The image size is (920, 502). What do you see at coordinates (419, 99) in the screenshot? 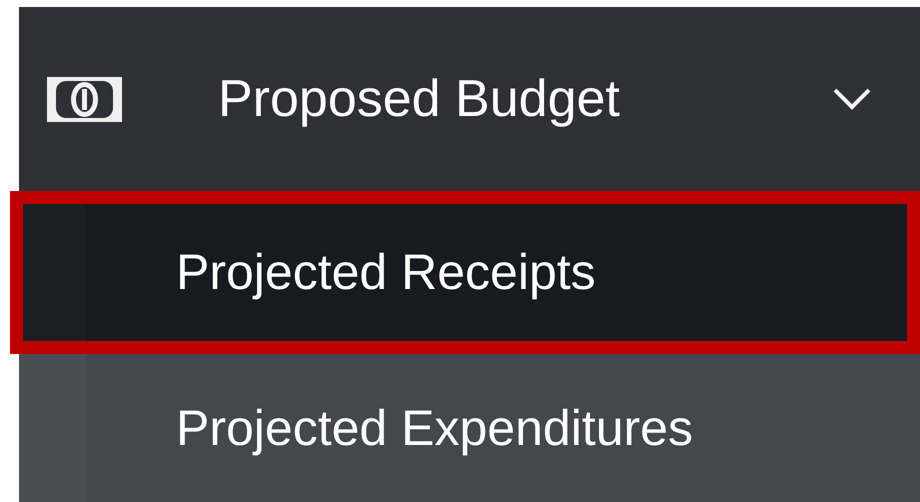
I see `menu-title: Proposed Budget` at bounding box center [419, 99].